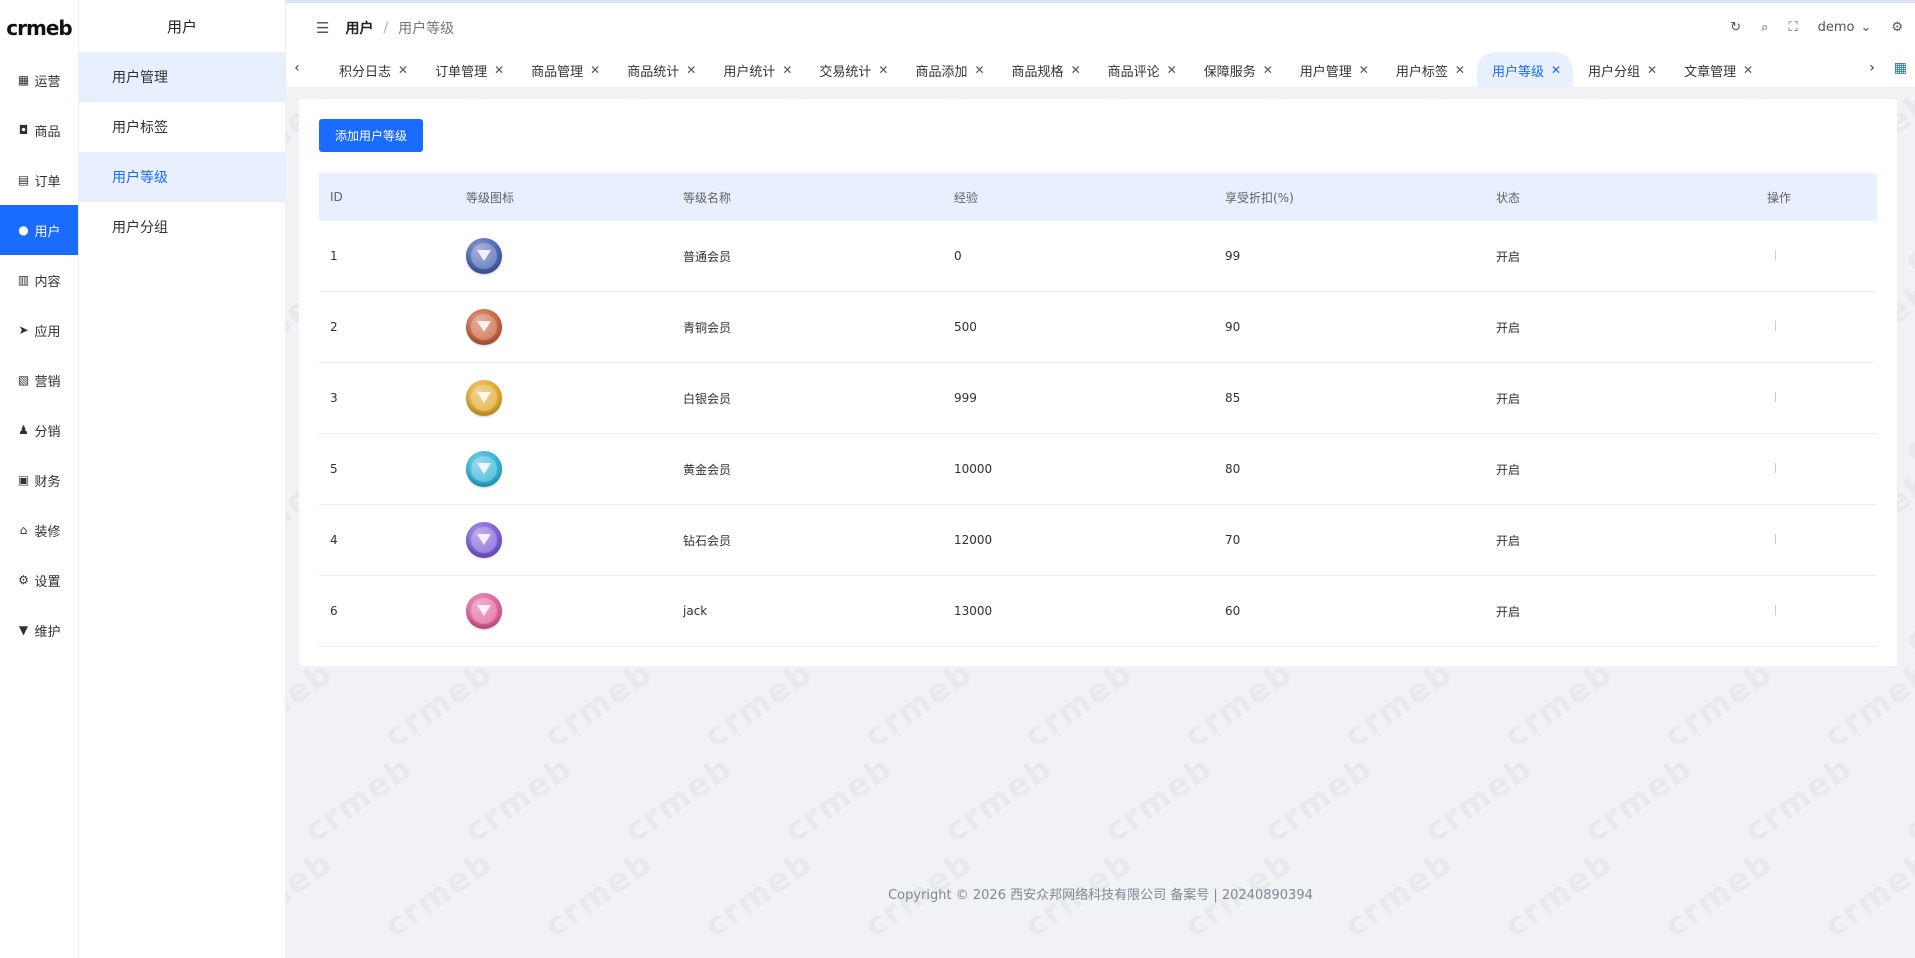 This screenshot has width=1915, height=958. I want to click on rail-item: ⌂ 装修, so click(39, 530).